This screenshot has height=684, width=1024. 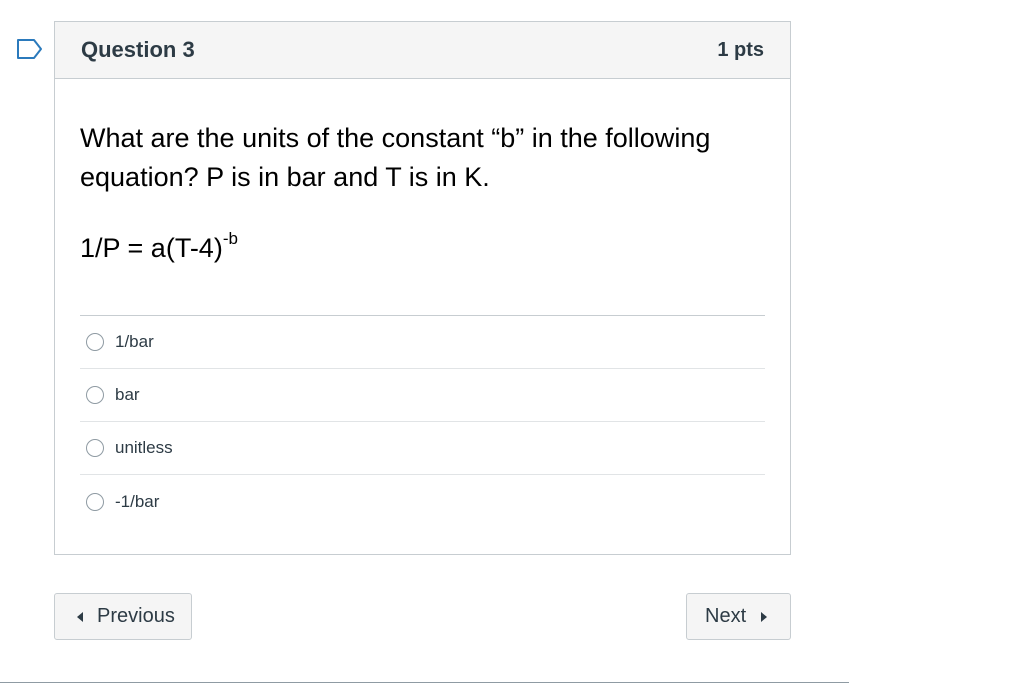 I want to click on bottom-divider, so click(x=424, y=682).